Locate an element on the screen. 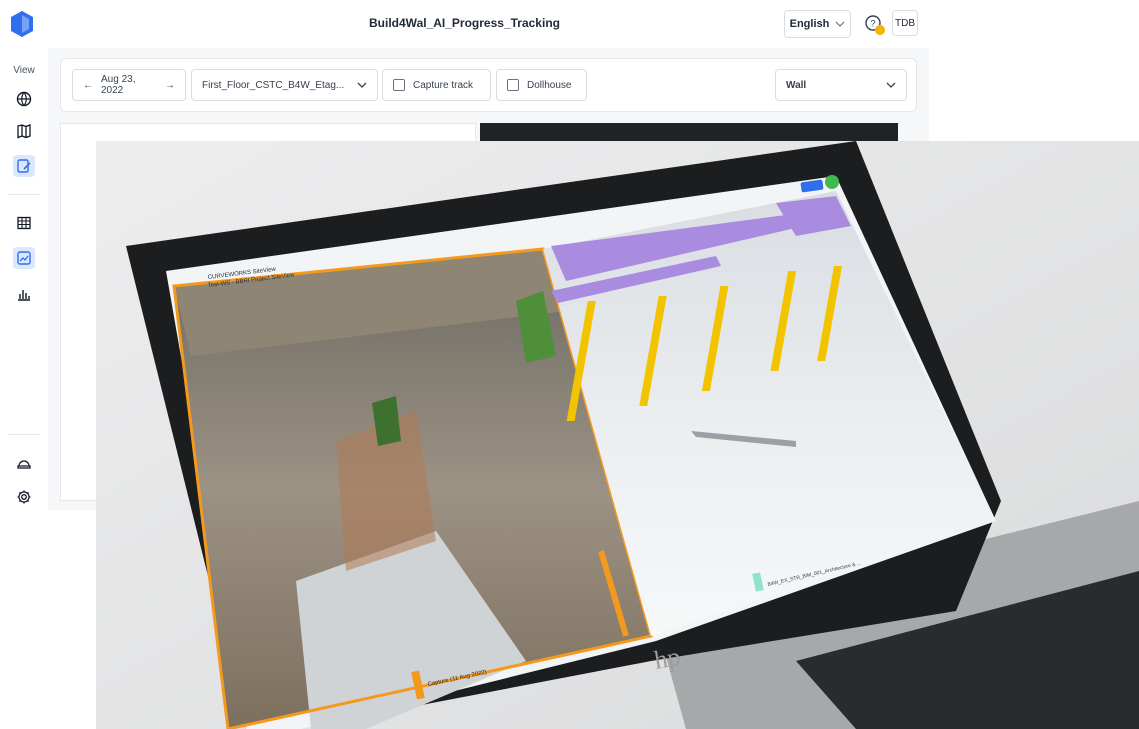 The height and width of the screenshot is (729, 1139). arrow-right-icon: → is located at coordinates (170, 85).